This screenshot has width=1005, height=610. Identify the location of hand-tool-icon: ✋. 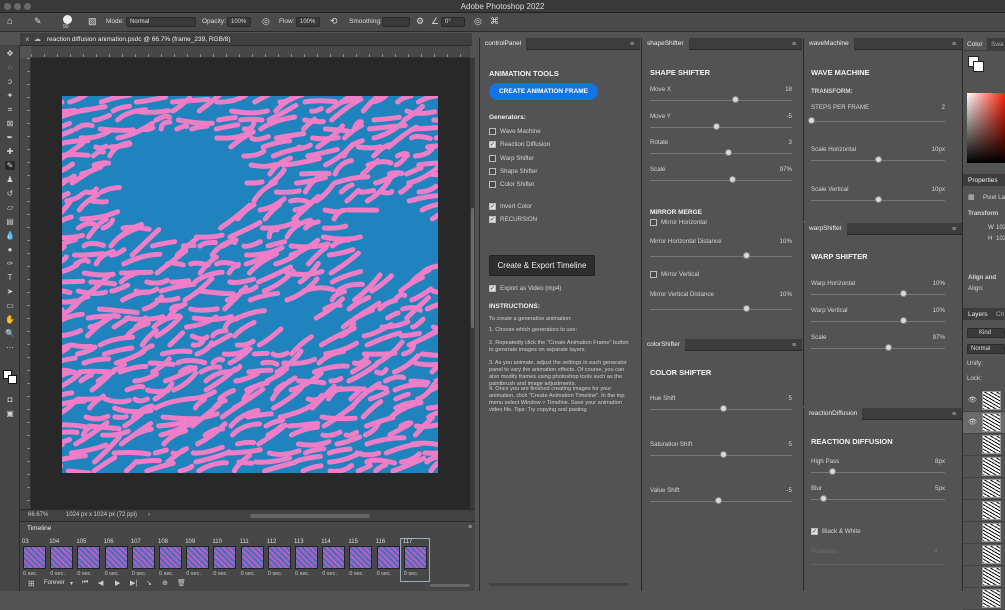
(10, 319).